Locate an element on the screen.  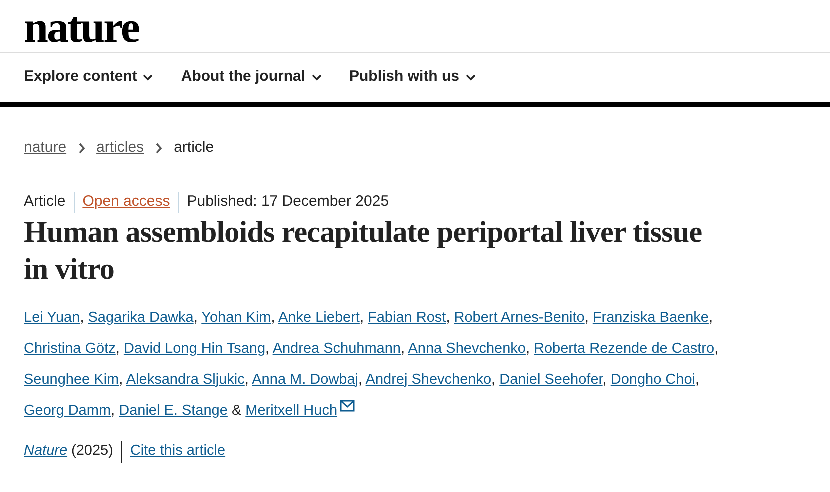
author-link: Dongho Choi is located at coordinates (653, 380).